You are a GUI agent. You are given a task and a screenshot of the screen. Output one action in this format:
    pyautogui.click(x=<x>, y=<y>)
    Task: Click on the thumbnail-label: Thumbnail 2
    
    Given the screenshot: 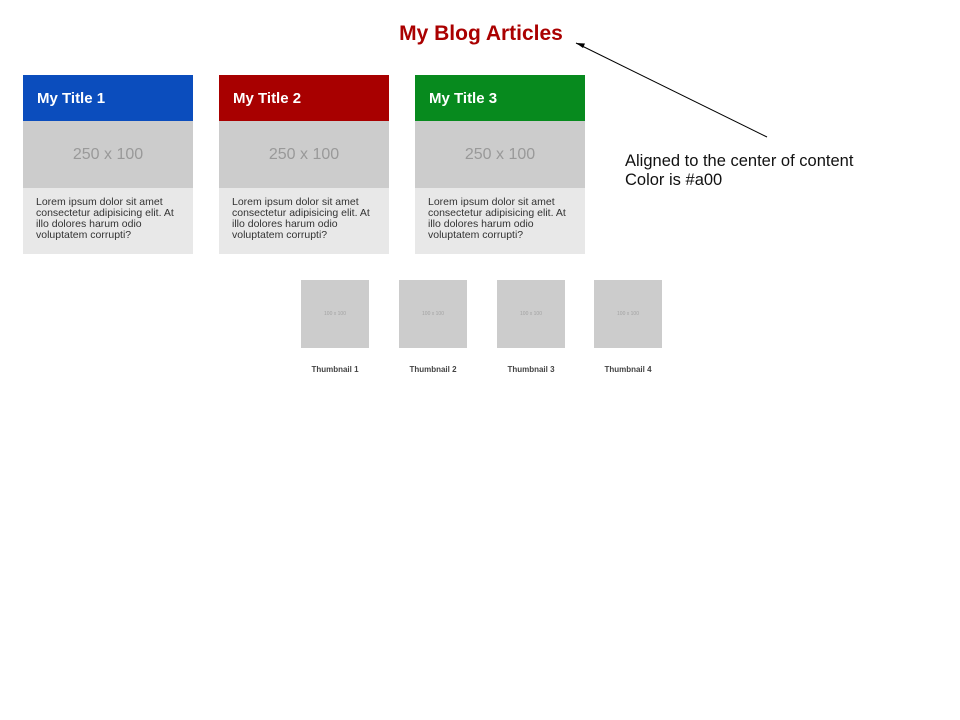 What is the action you would take?
    pyautogui.click(x=433, y=369)
    